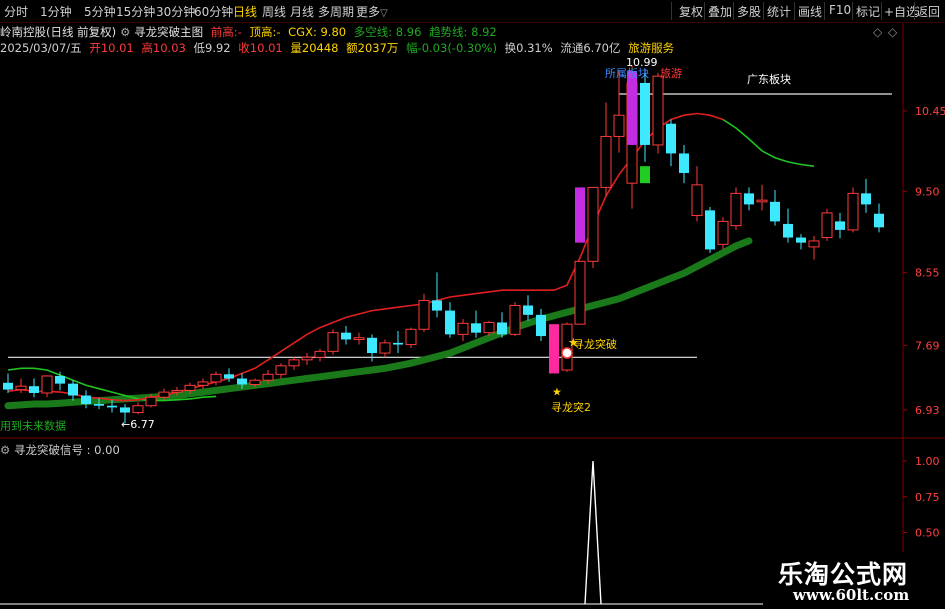  I want to click on mark-button: 标记, so click(868, 11).